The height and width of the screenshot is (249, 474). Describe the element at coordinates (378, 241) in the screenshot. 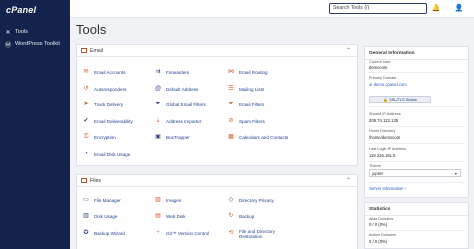

I see `addon-domains-value: 0 / 0 (0%)` at that location.